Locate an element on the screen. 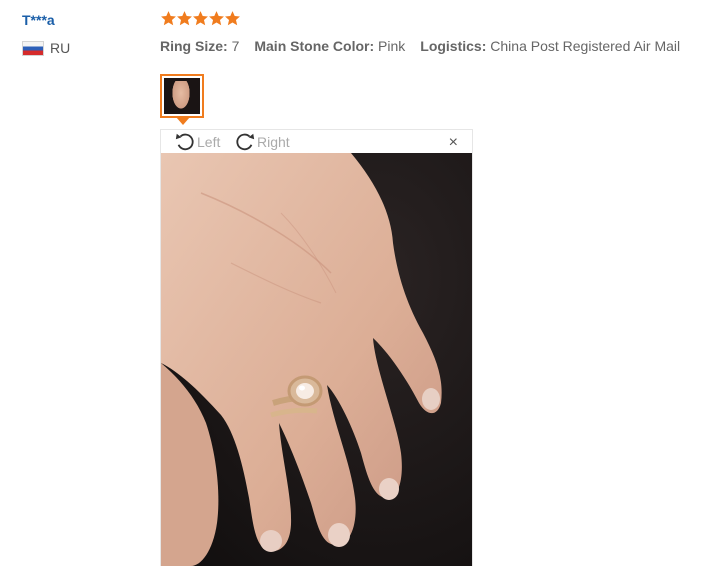  rotate-right-button: Right is located at coordinates (261, 142).